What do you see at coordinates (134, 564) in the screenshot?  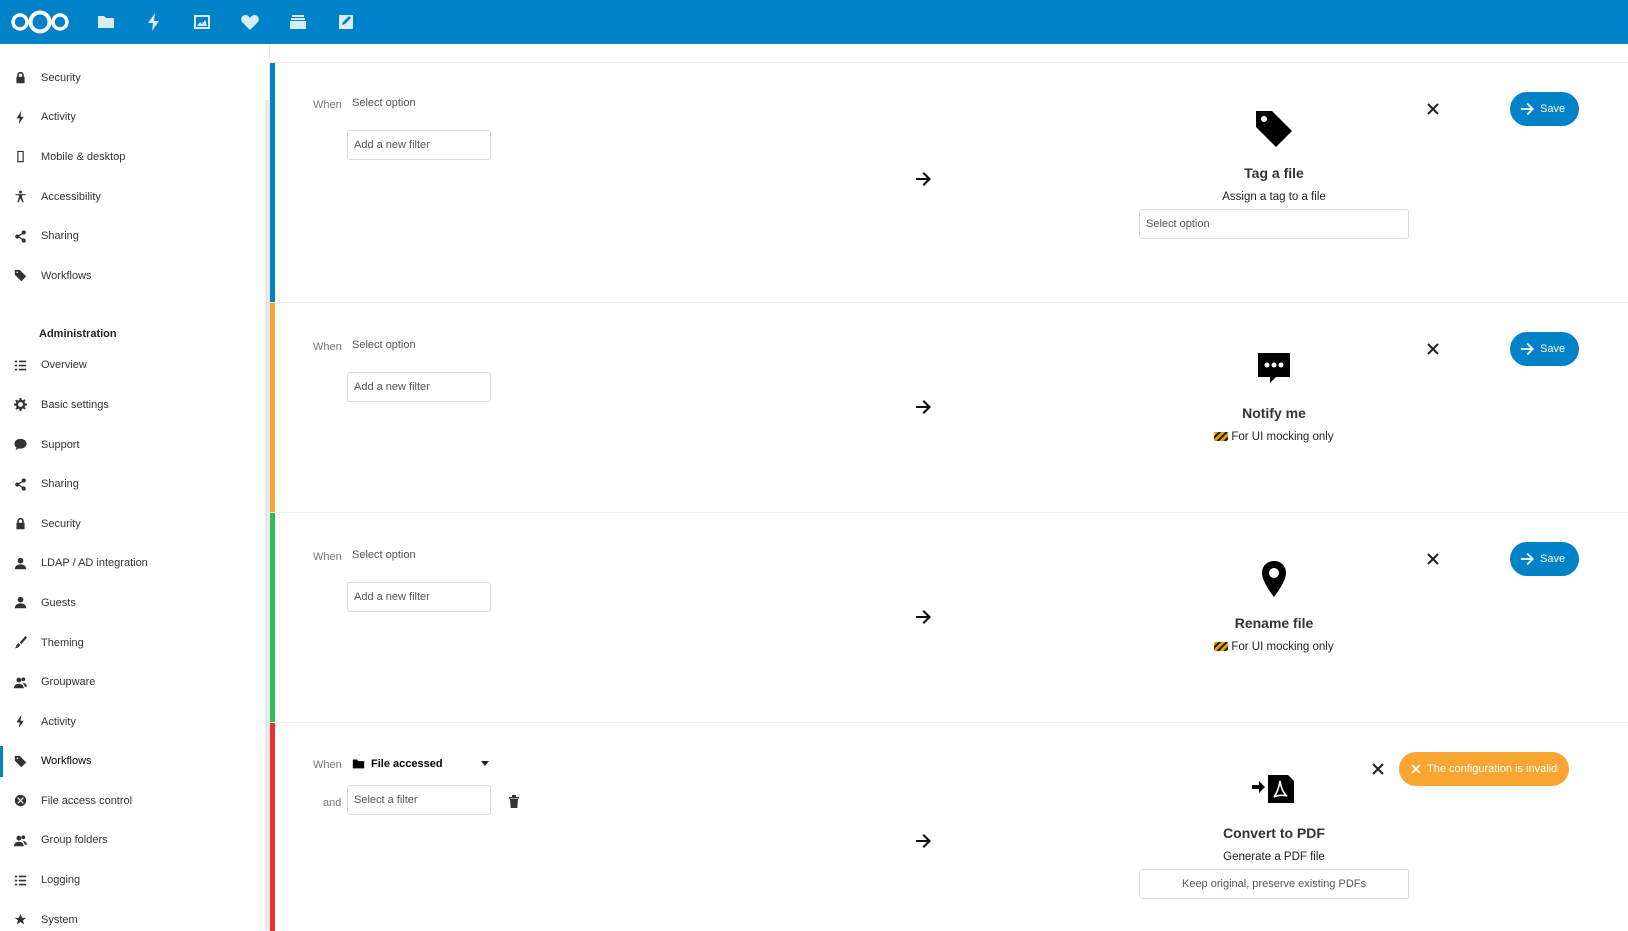 I see `sidebar-item-ldap: LDAP / AD integration` at bounding box center [134, 564].